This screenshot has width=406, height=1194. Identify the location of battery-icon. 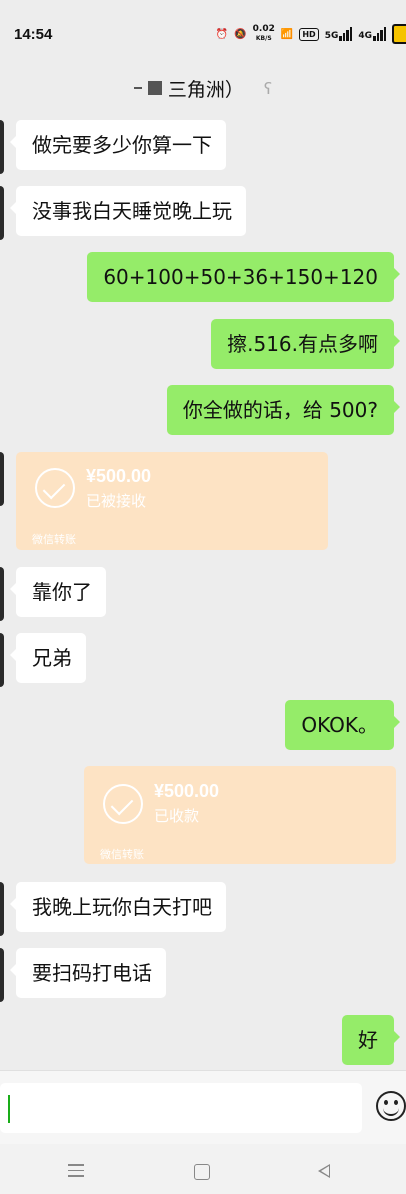
(399, 34).